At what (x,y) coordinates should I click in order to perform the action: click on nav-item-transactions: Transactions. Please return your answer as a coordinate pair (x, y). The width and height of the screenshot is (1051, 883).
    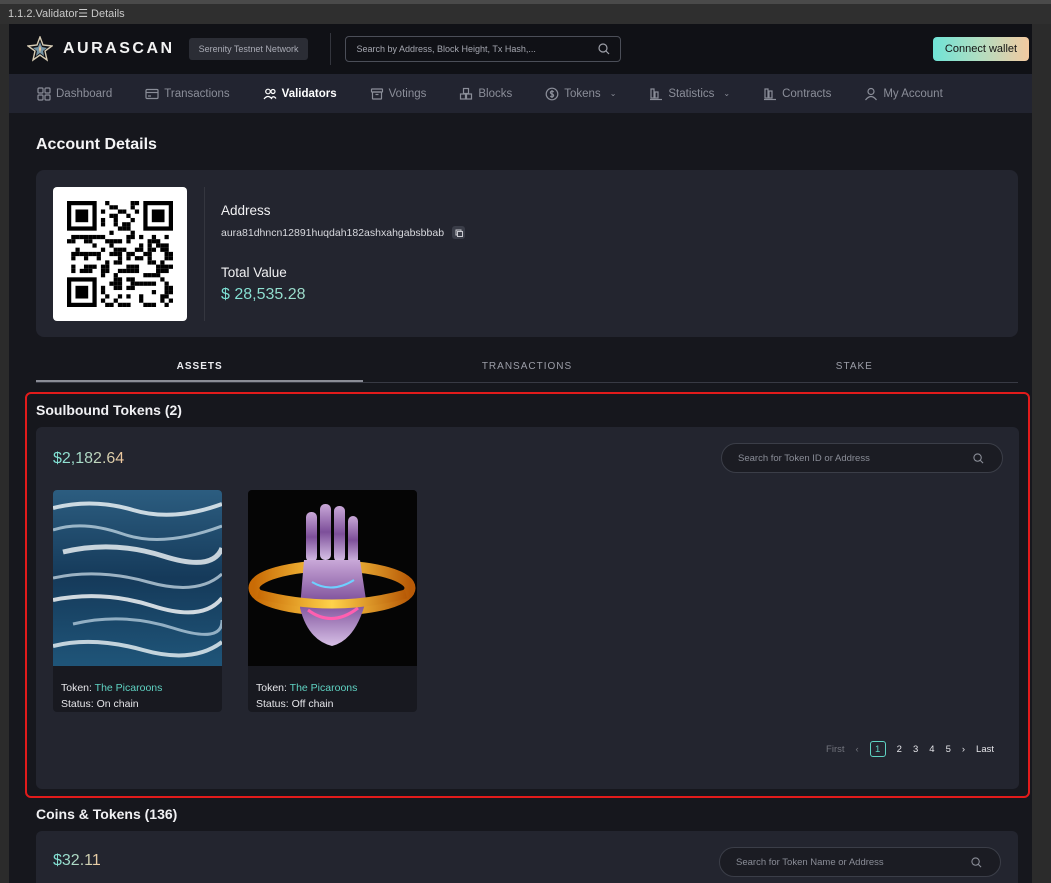
    Looking at the image, I should click on (187, 94).